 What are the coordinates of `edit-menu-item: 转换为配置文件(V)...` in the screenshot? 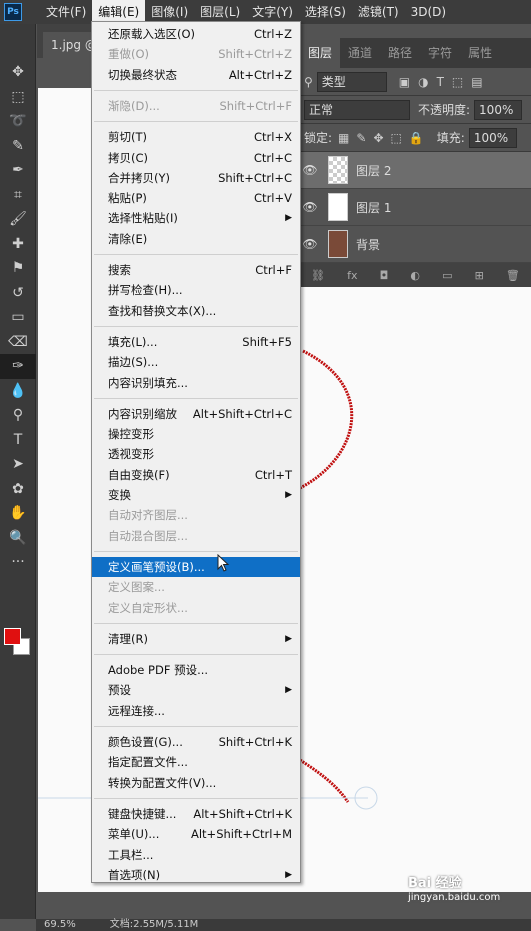 It's located at (196, 783).